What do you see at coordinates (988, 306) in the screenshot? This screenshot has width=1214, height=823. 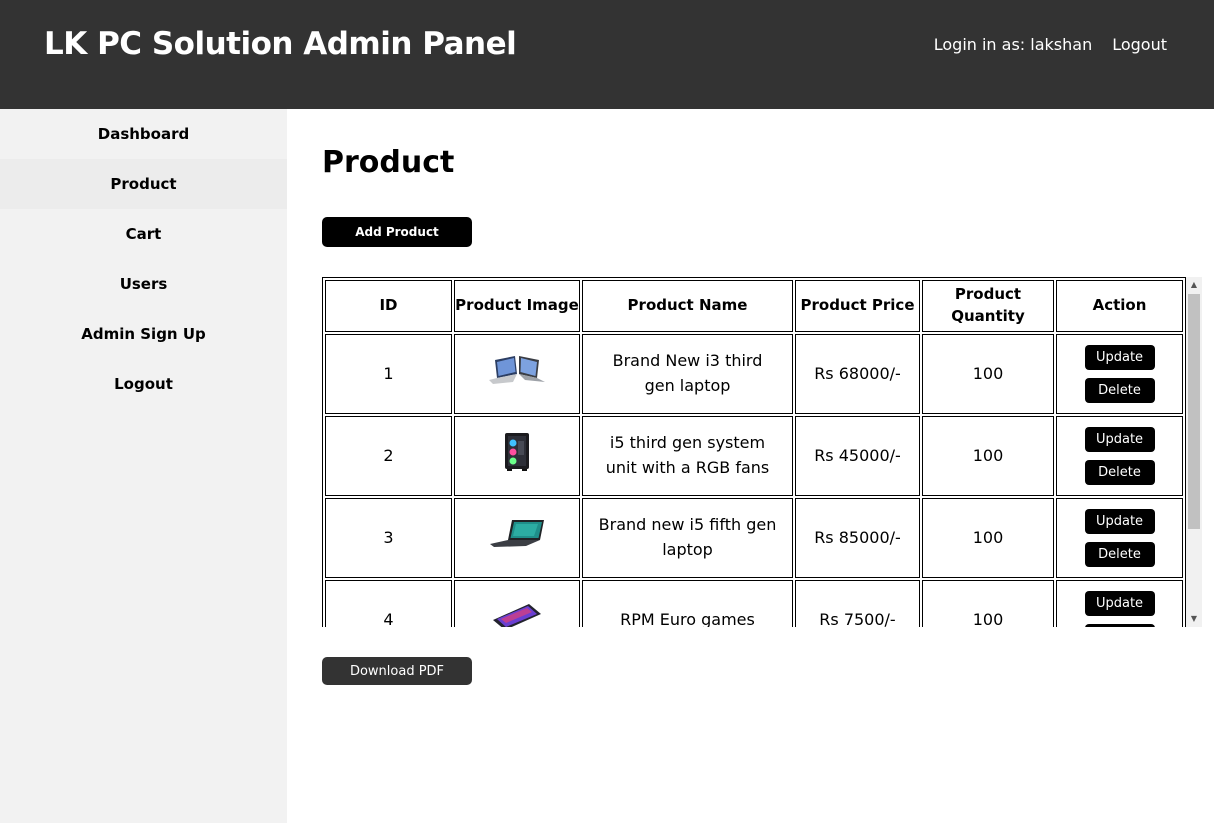 I see `column-header-quantity: Product Quantity` at bounding box center [988, 306].